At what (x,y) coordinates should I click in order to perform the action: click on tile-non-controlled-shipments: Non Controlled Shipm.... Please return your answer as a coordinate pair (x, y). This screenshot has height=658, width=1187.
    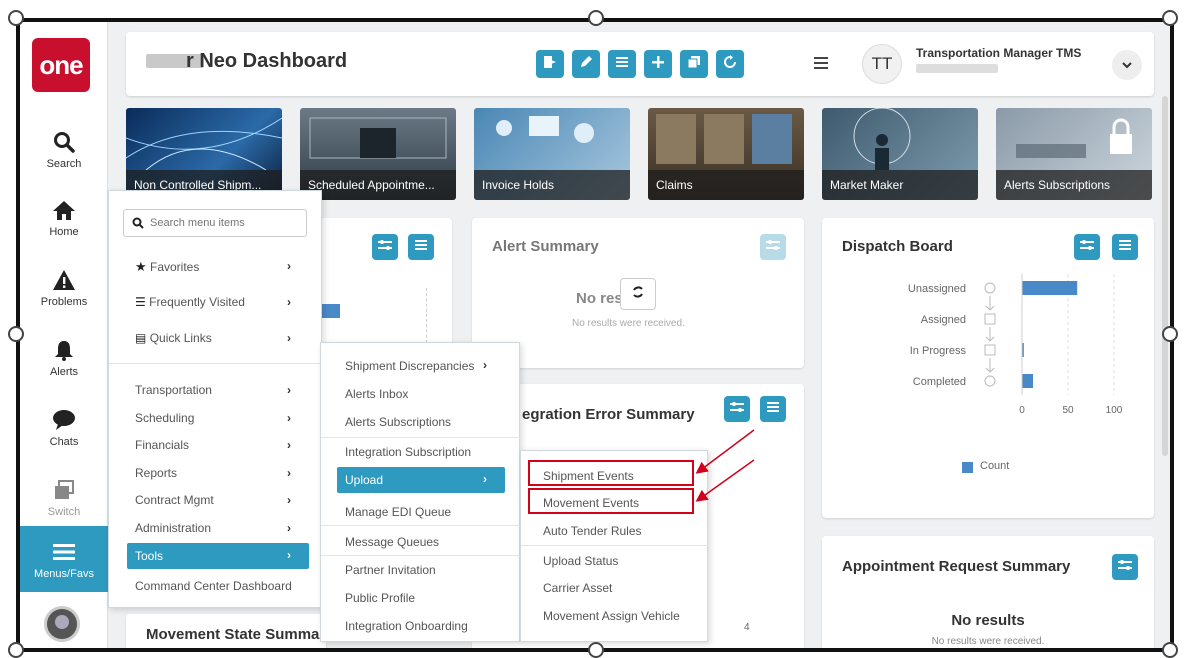
    Looking at the image, I should click on (204, 154).